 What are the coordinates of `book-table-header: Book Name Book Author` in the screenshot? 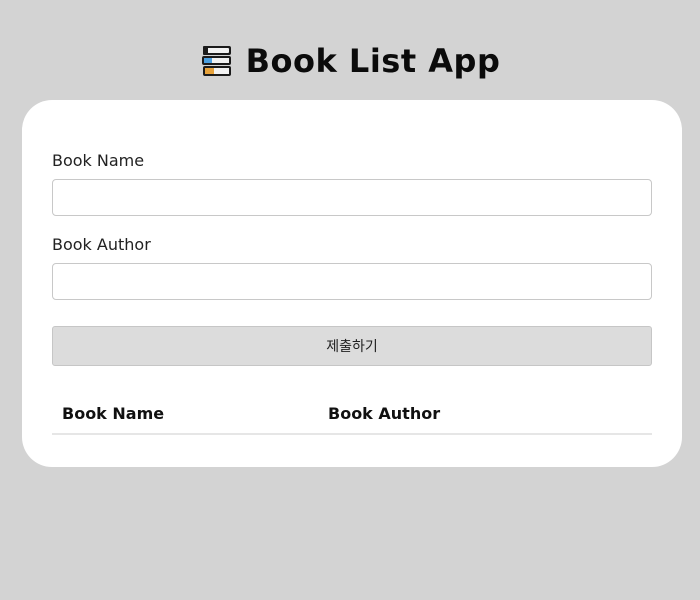 It's located at (352, 415).